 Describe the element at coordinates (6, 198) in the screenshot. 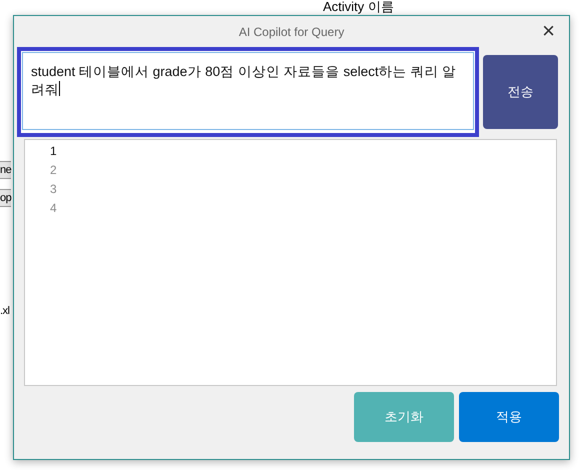

I see `background-fragment: op` at that location.